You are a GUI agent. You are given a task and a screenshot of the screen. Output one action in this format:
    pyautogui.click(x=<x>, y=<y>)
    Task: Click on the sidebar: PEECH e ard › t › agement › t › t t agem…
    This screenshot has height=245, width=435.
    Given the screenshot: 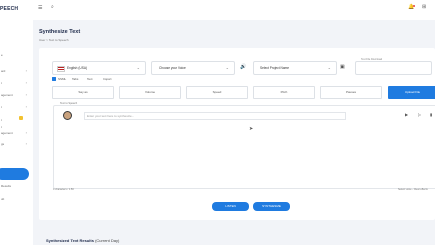 What is the action you would take?
    pyautogui.click(x=16, y=122)
    